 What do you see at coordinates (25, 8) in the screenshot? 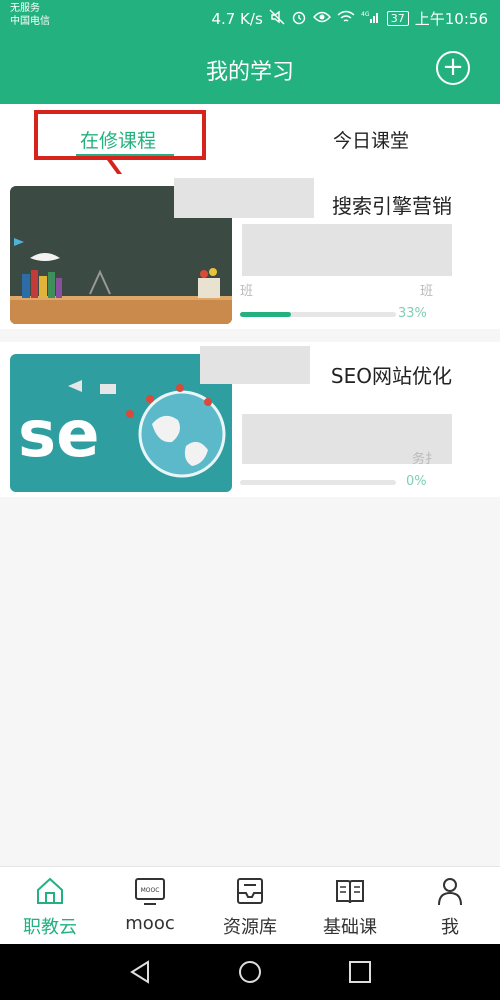
I see `service-text: 无服务` at bounding box center [25, 8].